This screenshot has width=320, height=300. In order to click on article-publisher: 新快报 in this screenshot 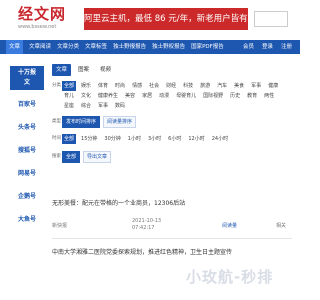, I will do `click(60, 225)`.